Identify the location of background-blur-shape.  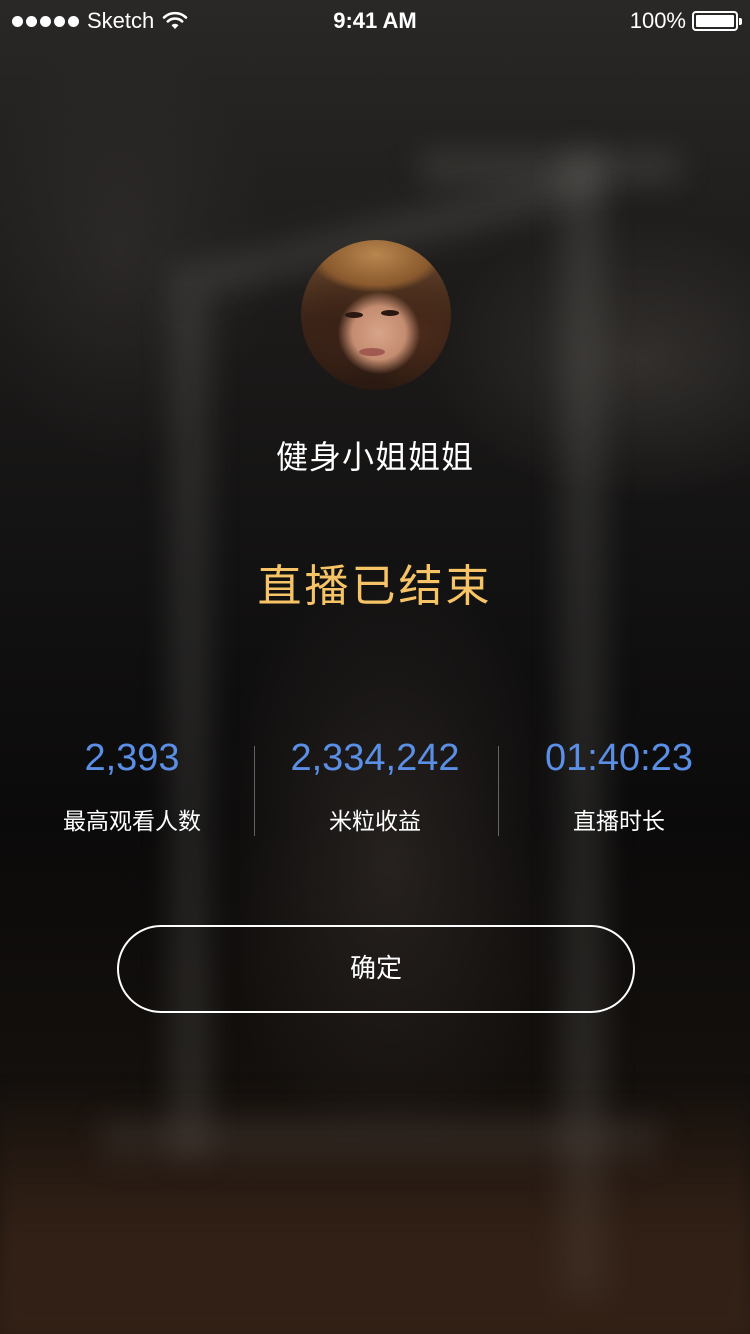
(550, 167).